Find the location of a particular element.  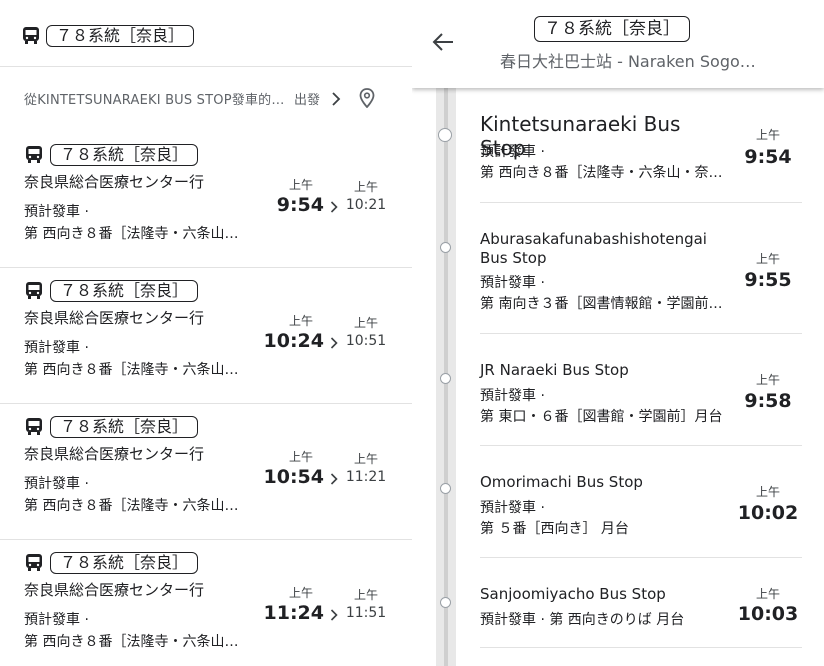

departure-filter-row: 從KINTETSUNARAEKI BUS STOP發車的班次 出發 is located at coordinates (206, 99).